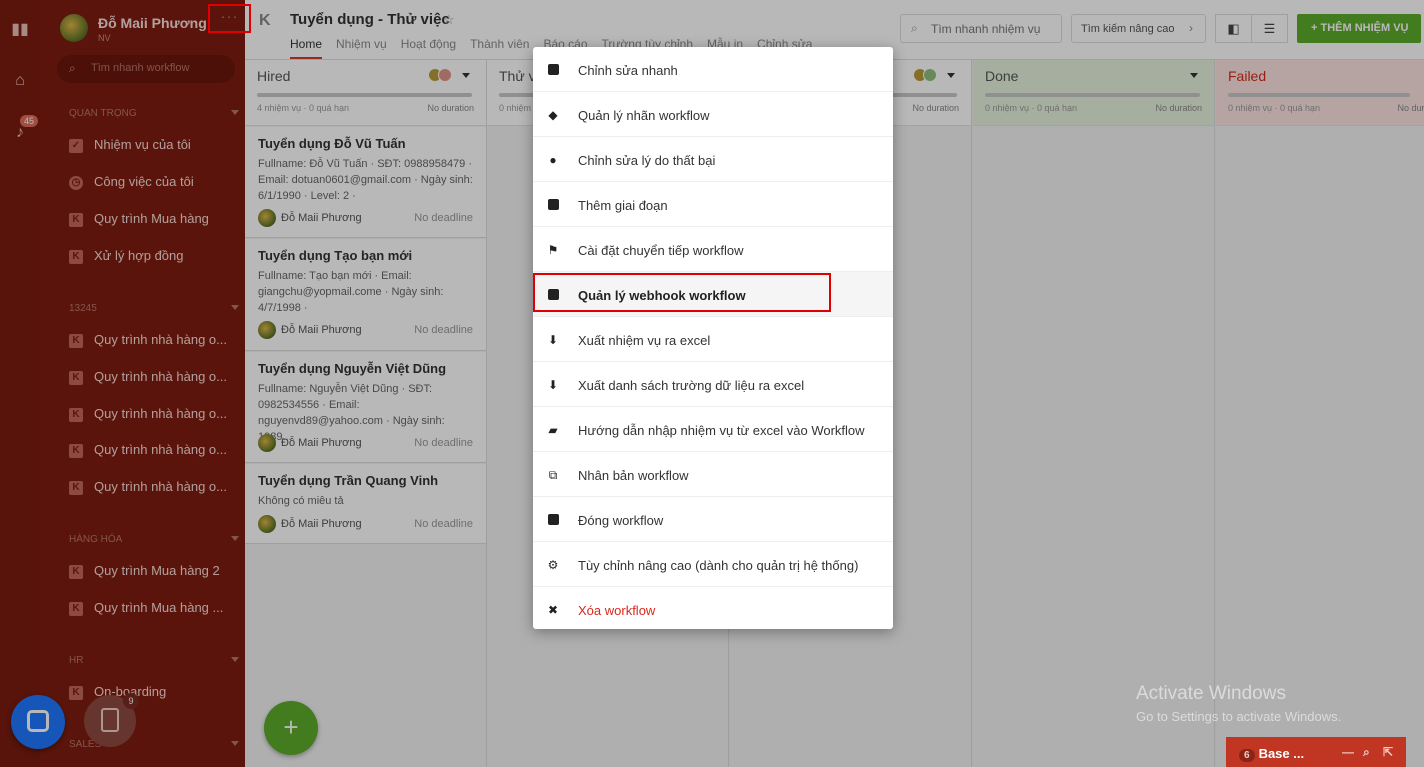 The image size is (1424, 767). Describe the element at coordinates (713, 204) in the screenshot. I see `menu-item-add-stage: Thêm giai đoạn` at that location.